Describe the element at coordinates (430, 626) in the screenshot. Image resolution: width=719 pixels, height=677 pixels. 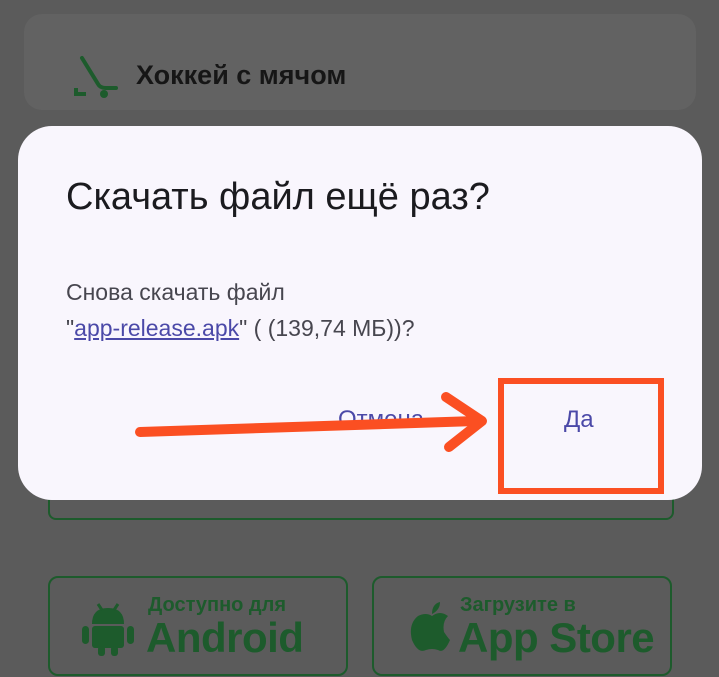
I see `apple-icon` at that location.